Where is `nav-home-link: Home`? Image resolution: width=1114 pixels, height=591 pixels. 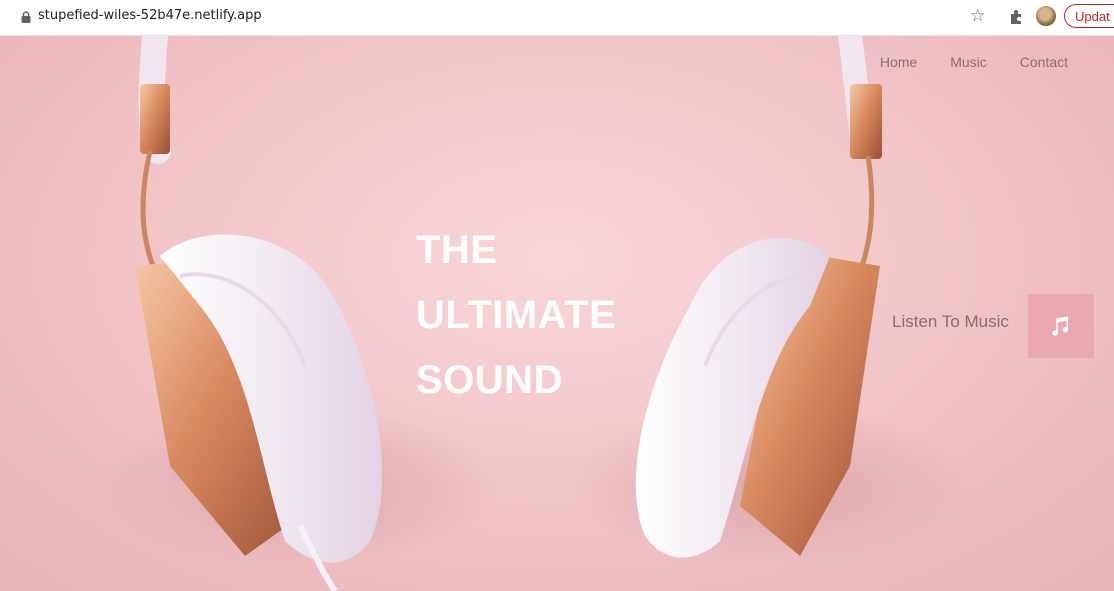
nav-home-link: Home is located at coordinates (898, 62).